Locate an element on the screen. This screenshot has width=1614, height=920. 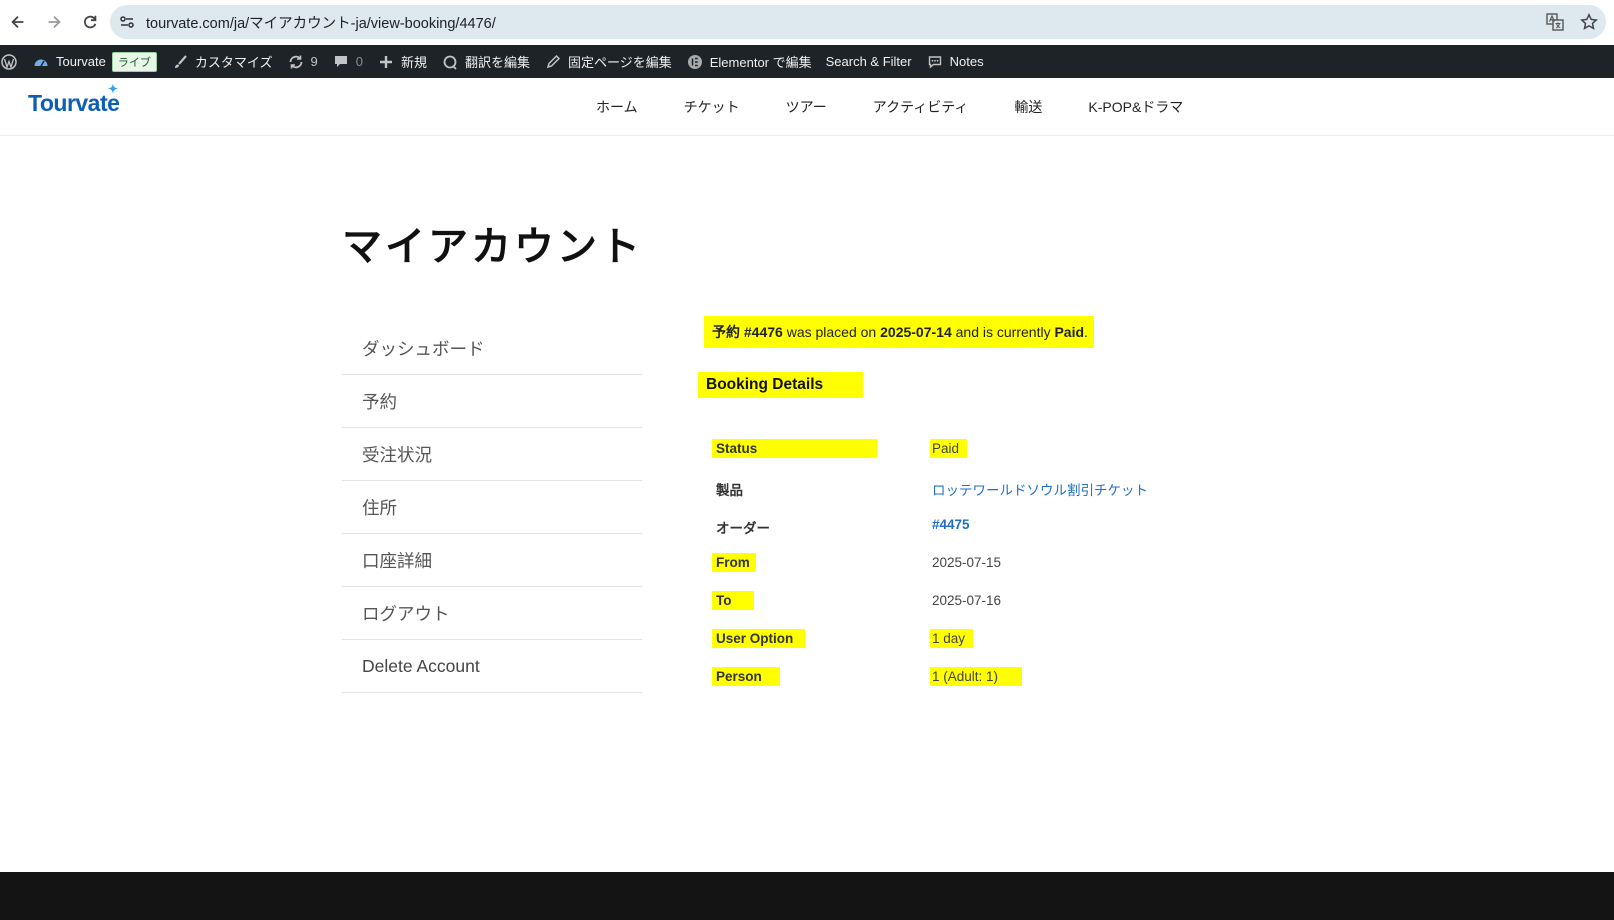
plus-icon is located at coordinates (386, 62).